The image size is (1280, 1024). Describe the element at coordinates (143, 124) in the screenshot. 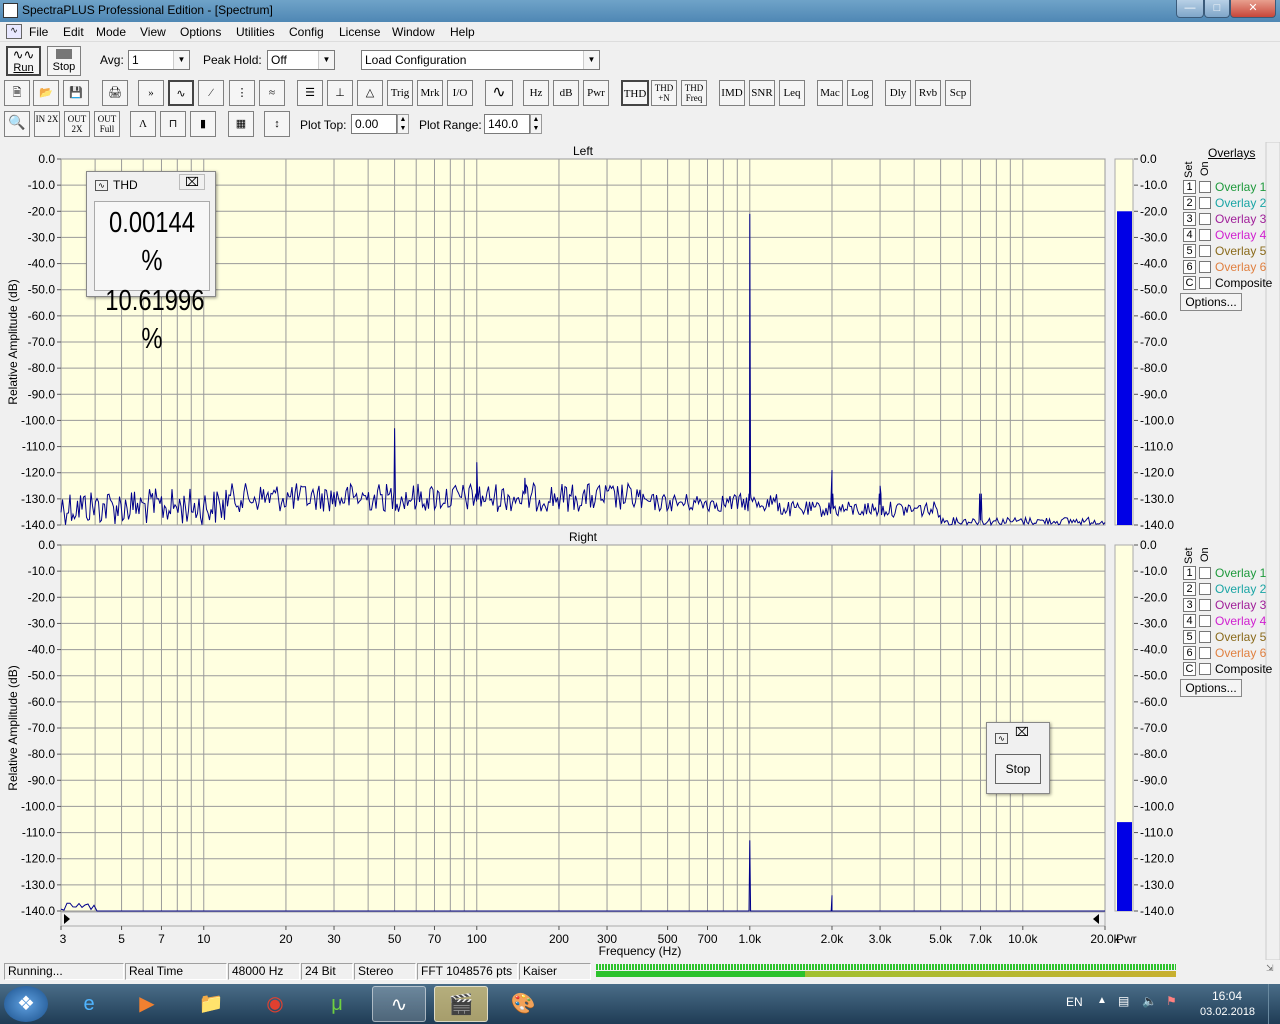

I see `line-plot-icon: Λ` at that location.